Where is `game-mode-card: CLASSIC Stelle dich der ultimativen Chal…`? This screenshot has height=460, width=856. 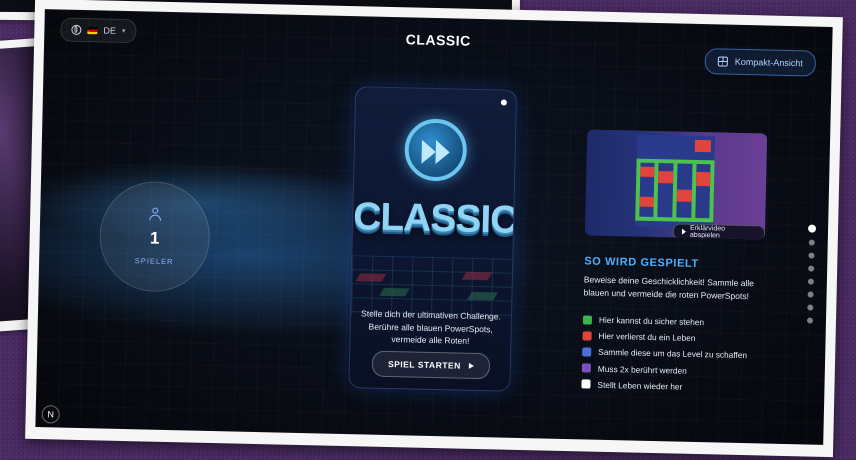
game-mode-card: CLASSIC Stelle dich der ultimativen Chal… is located at coordinates (433, 239).